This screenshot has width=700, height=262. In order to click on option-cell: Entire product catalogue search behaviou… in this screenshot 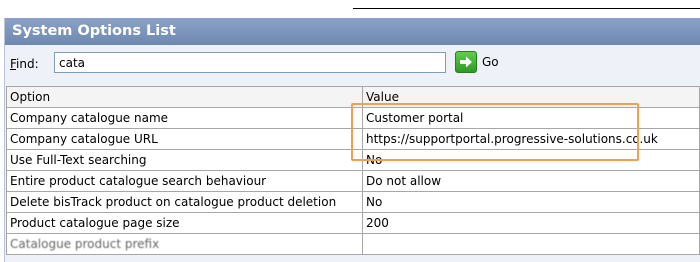, I will do `click(184, 181)`.